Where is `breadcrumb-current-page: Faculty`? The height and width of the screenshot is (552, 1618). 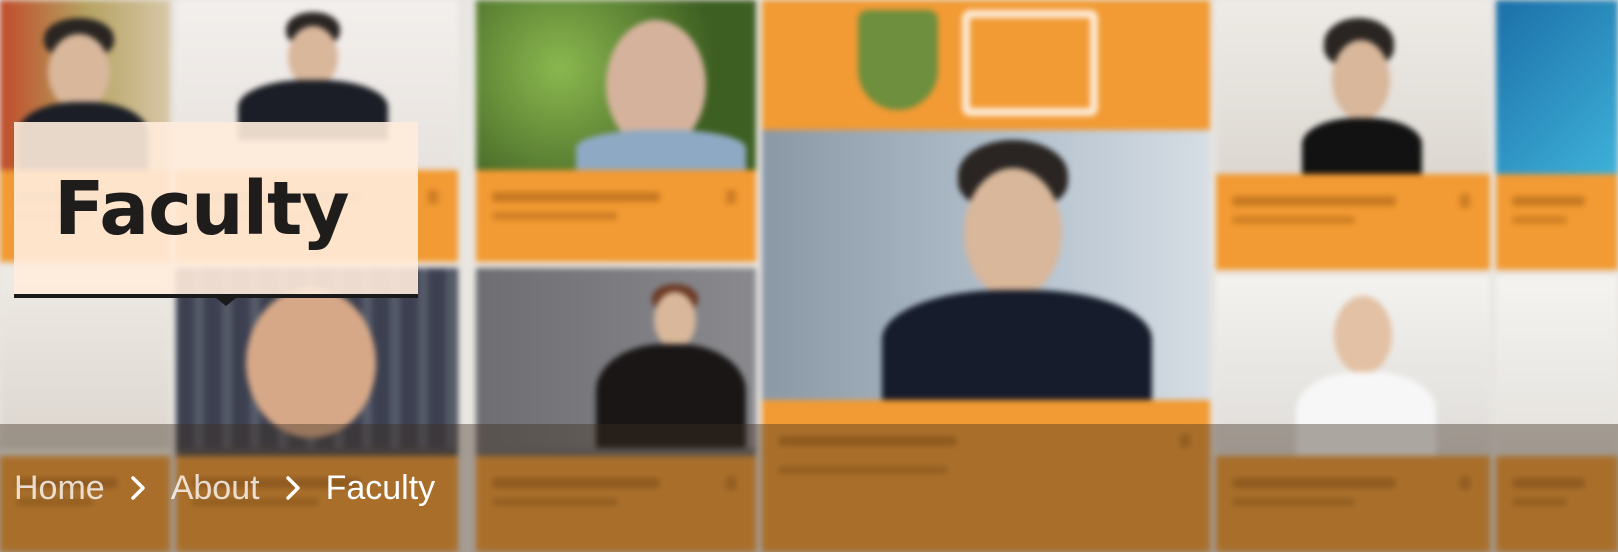 breadcrumb-current-page: Faculty is located at coordinates (380, 487).